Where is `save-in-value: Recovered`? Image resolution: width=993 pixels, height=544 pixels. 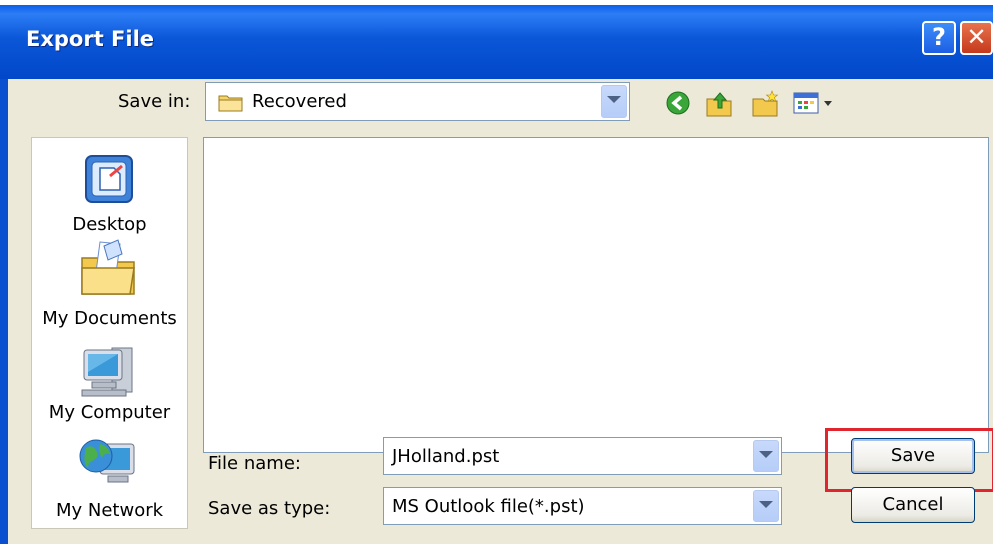 save-in-value: Recovered is located at coordinates (299, 101).